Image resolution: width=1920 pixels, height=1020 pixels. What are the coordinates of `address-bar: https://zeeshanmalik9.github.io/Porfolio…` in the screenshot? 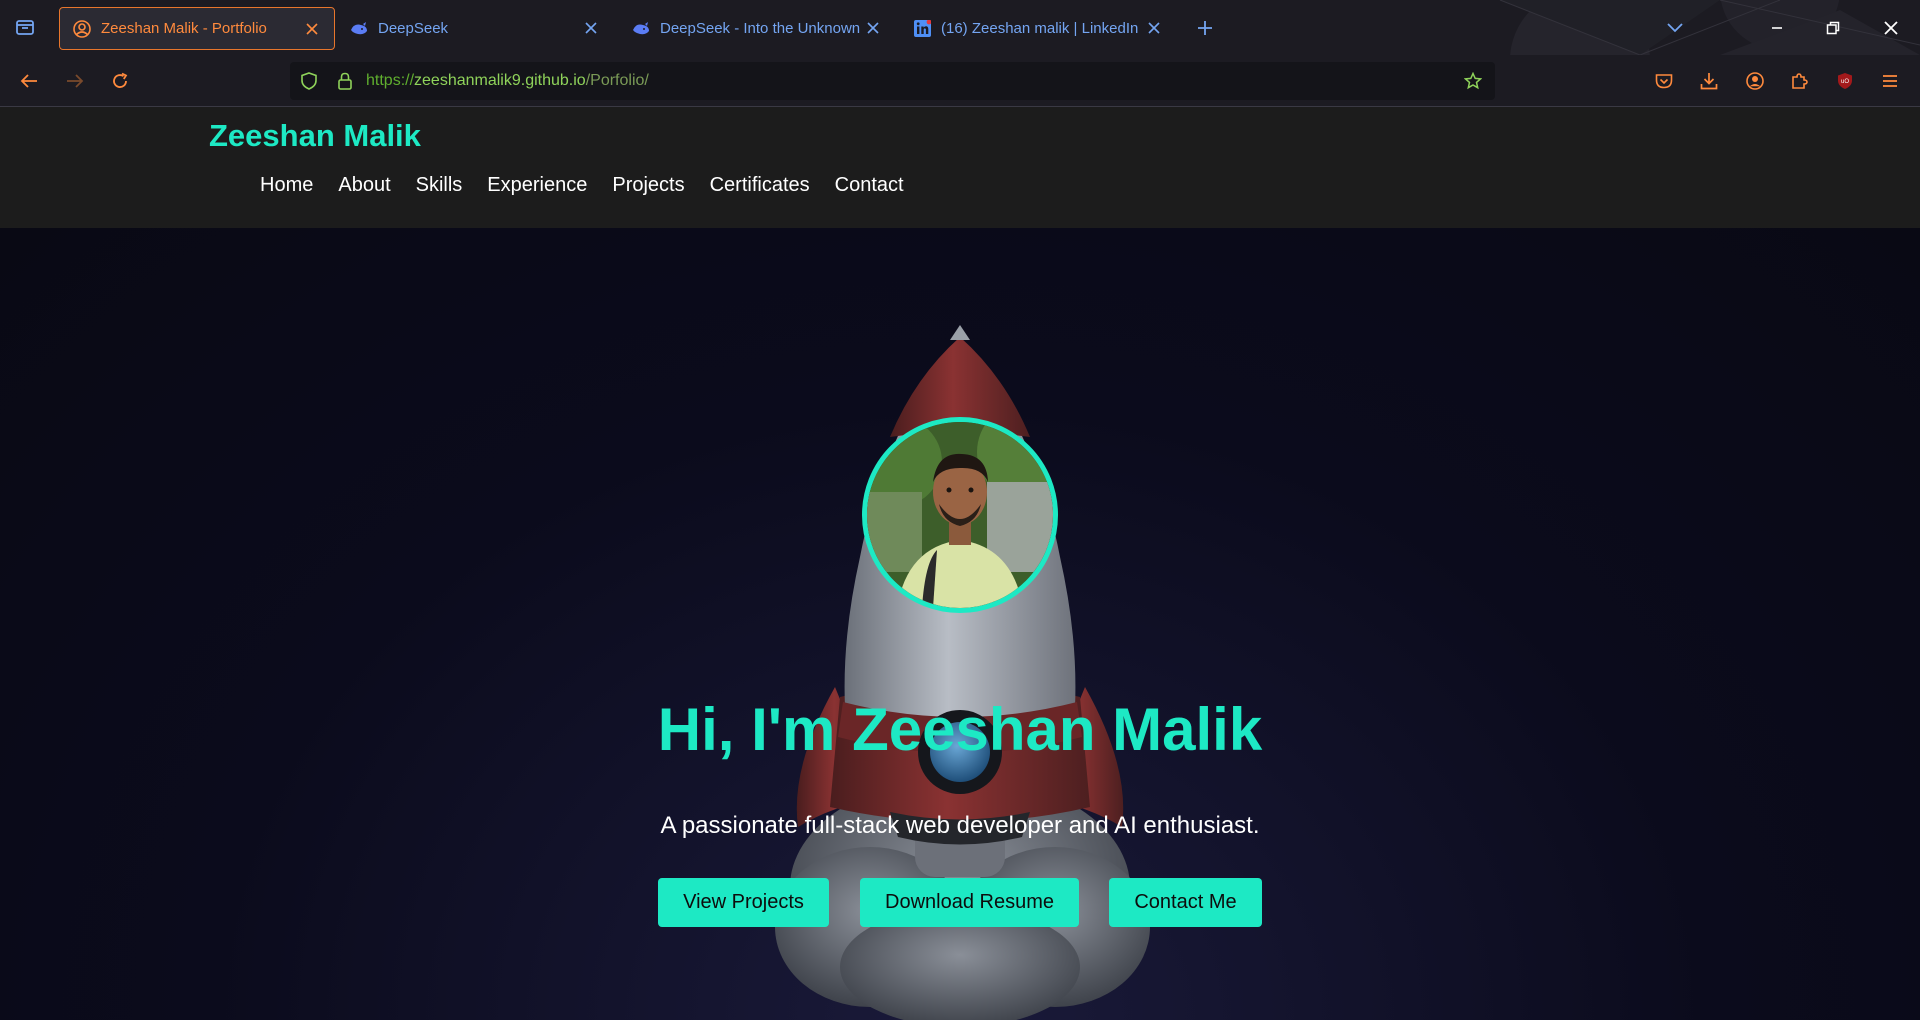 It's located at (892, 81).